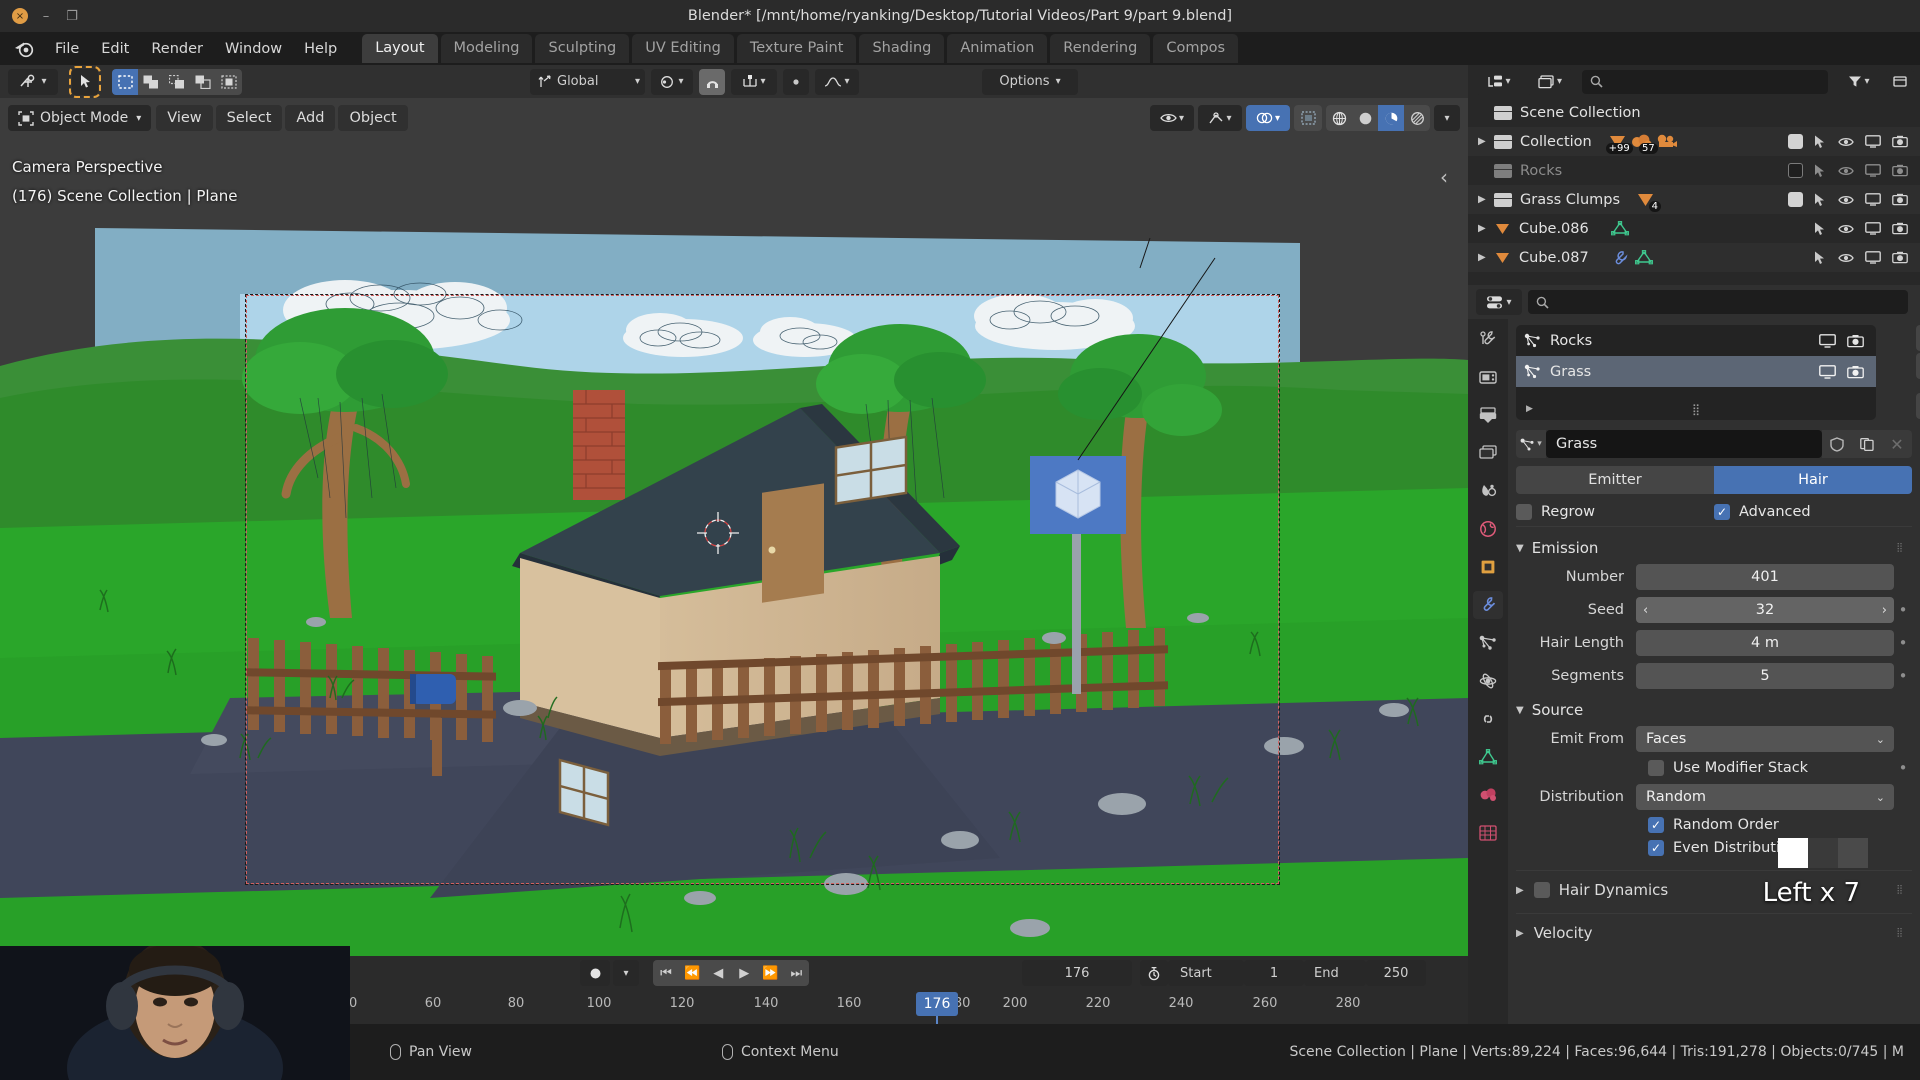 This screenshot has height=1080, width=1920. I want to click on emit-from-dropdown: Faces ⌄, so click(1765, 739).